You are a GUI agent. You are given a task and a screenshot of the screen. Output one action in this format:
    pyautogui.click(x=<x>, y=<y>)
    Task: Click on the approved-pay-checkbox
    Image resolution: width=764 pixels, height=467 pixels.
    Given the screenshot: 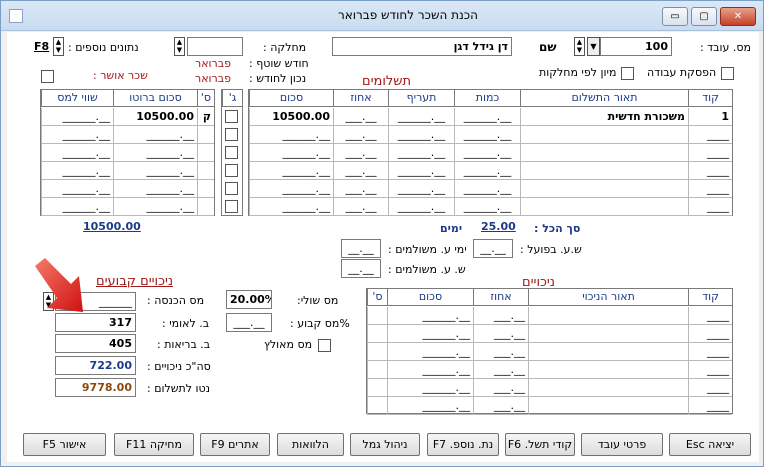 What is the action you would take?
    pyautogui.click(x=47, y=76)
    